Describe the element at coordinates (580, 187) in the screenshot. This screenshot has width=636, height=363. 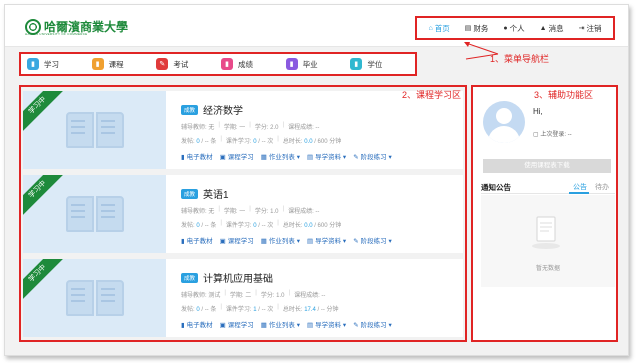
I see `tab-announcements: 公告` at that location.